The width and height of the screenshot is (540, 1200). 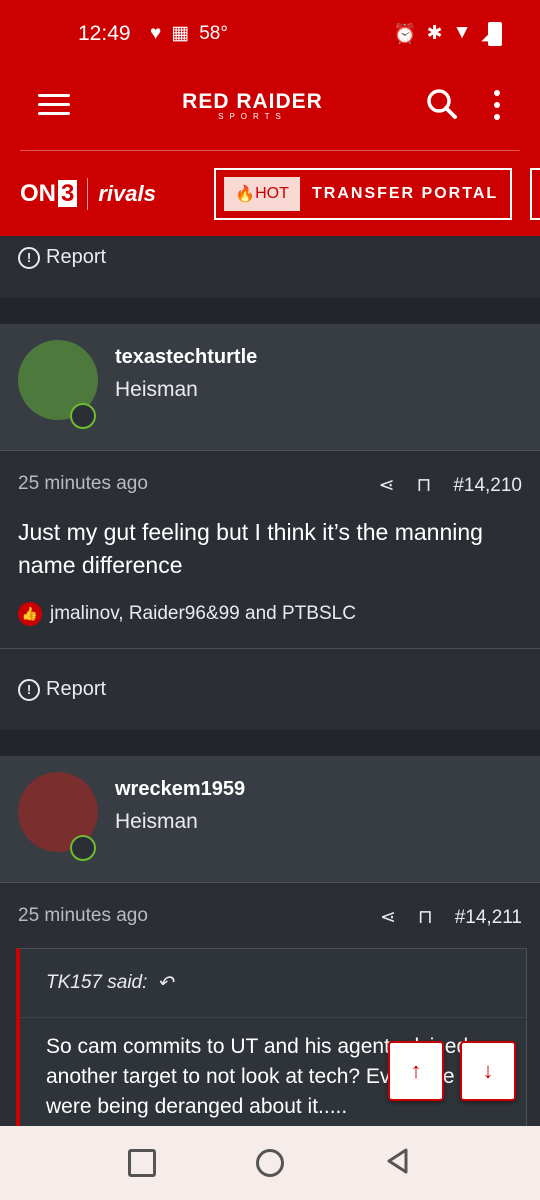 I want to click on on3-logo: ON 3, so click(x=49, y=194).